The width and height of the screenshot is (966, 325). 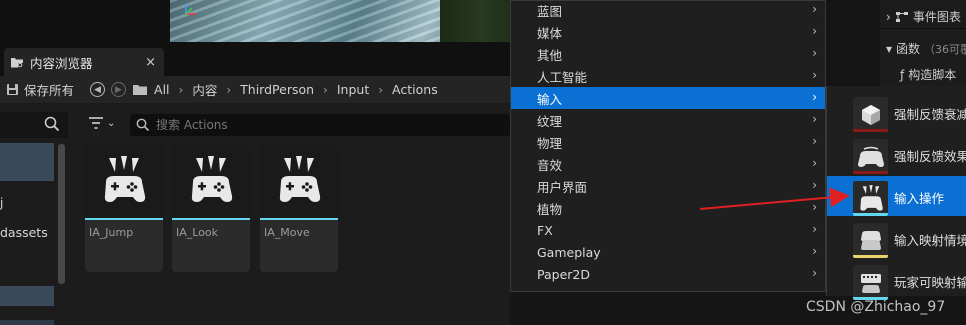 What do you see at coordinates (98, 89) in the screenshot?
I see `back-arrow-icon: ◀` at bounding box center [98, 89].